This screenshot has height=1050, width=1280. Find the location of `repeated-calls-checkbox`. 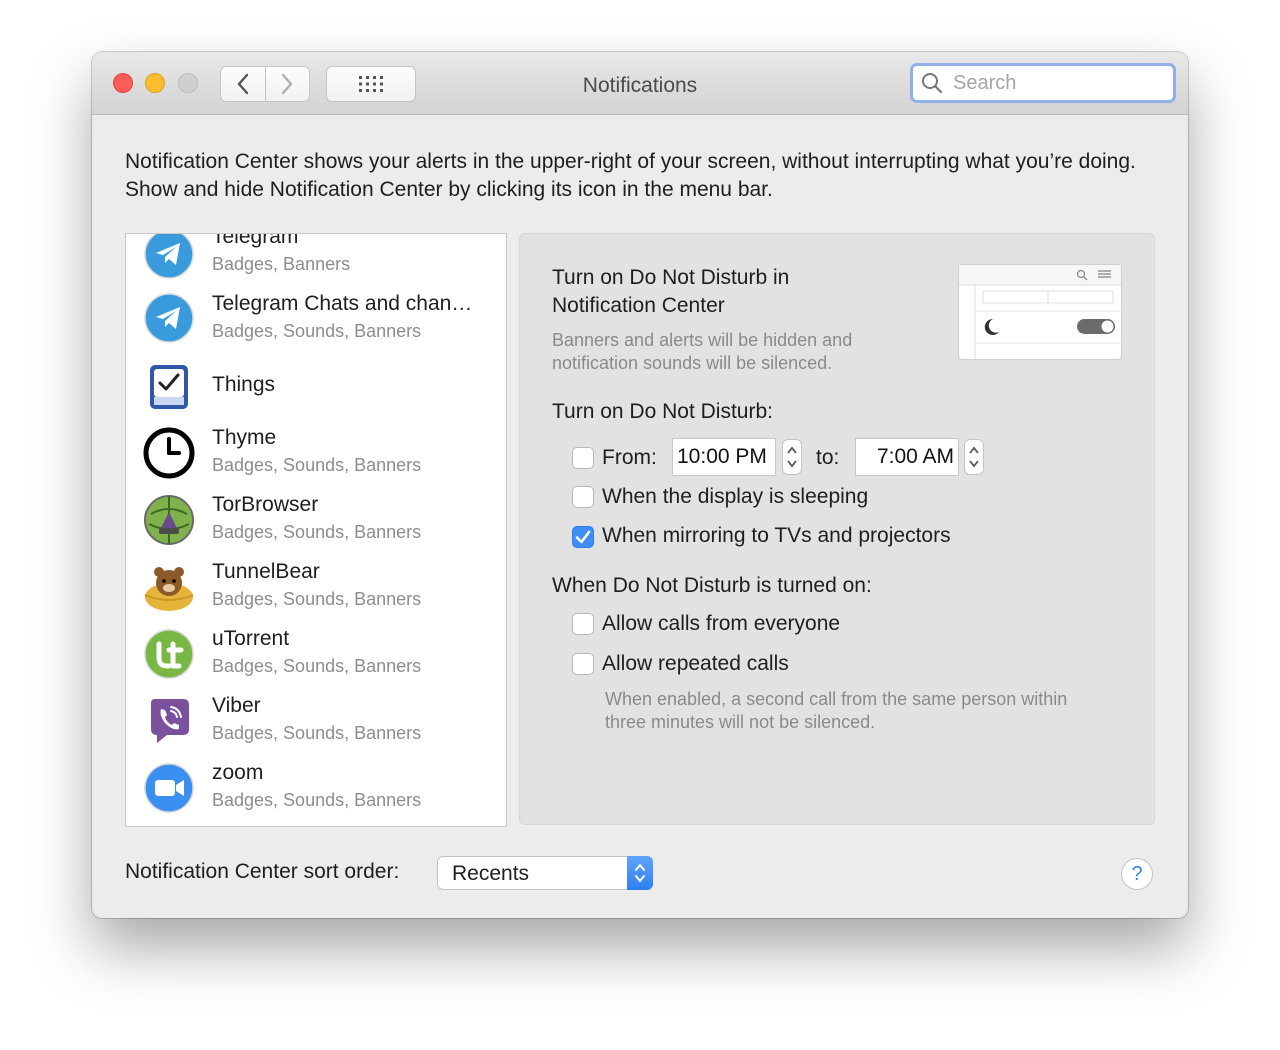

repeated-calls-checkbox is located at coordinates (583, 664).